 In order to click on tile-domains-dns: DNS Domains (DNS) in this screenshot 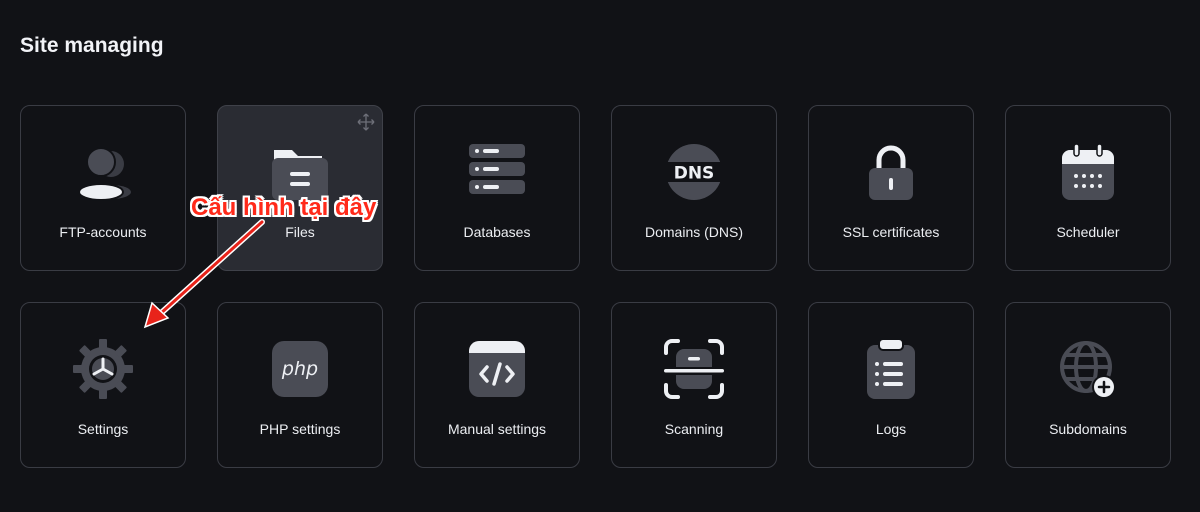, I will do `click(694, 188)`.